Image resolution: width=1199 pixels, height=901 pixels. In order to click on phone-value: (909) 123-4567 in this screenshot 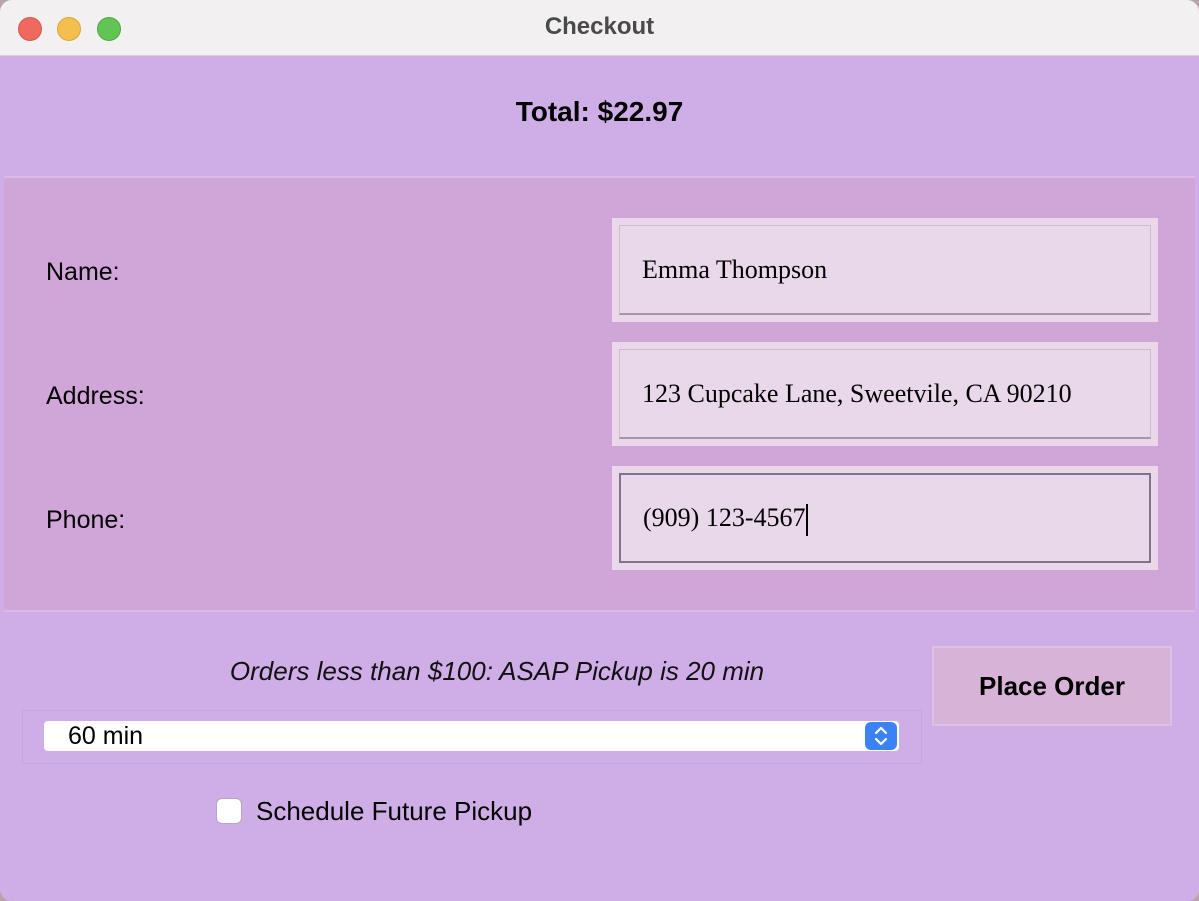, I will do `click(724, 517)`.